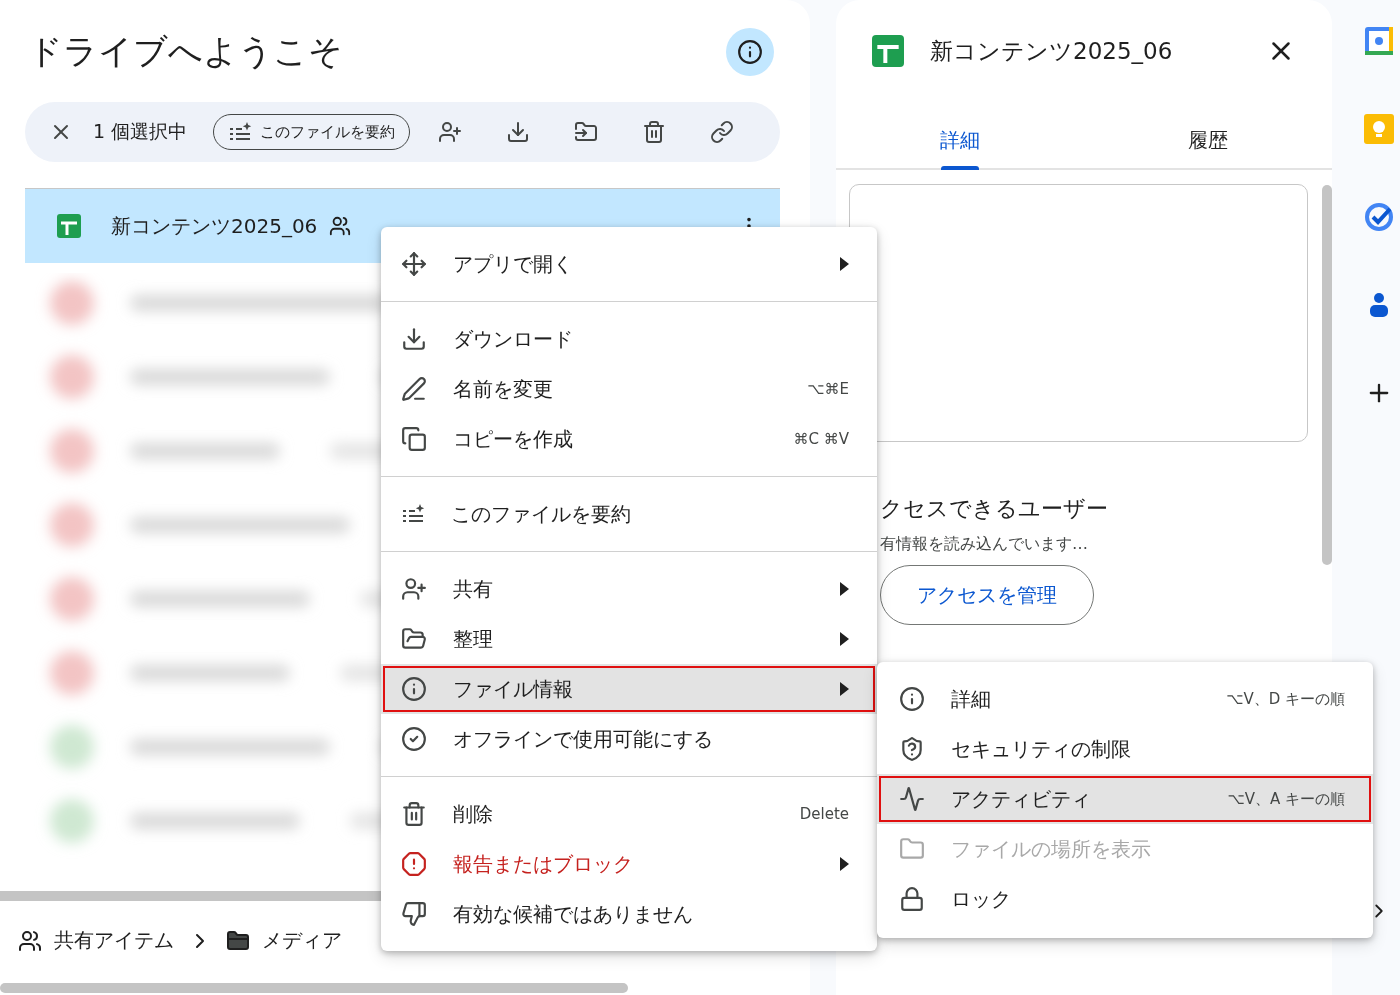 This screenshot has height=995, width=1400. Describe the element at coordinates (414, 589) in the screenshot. I see `add-person-icon` at that location.